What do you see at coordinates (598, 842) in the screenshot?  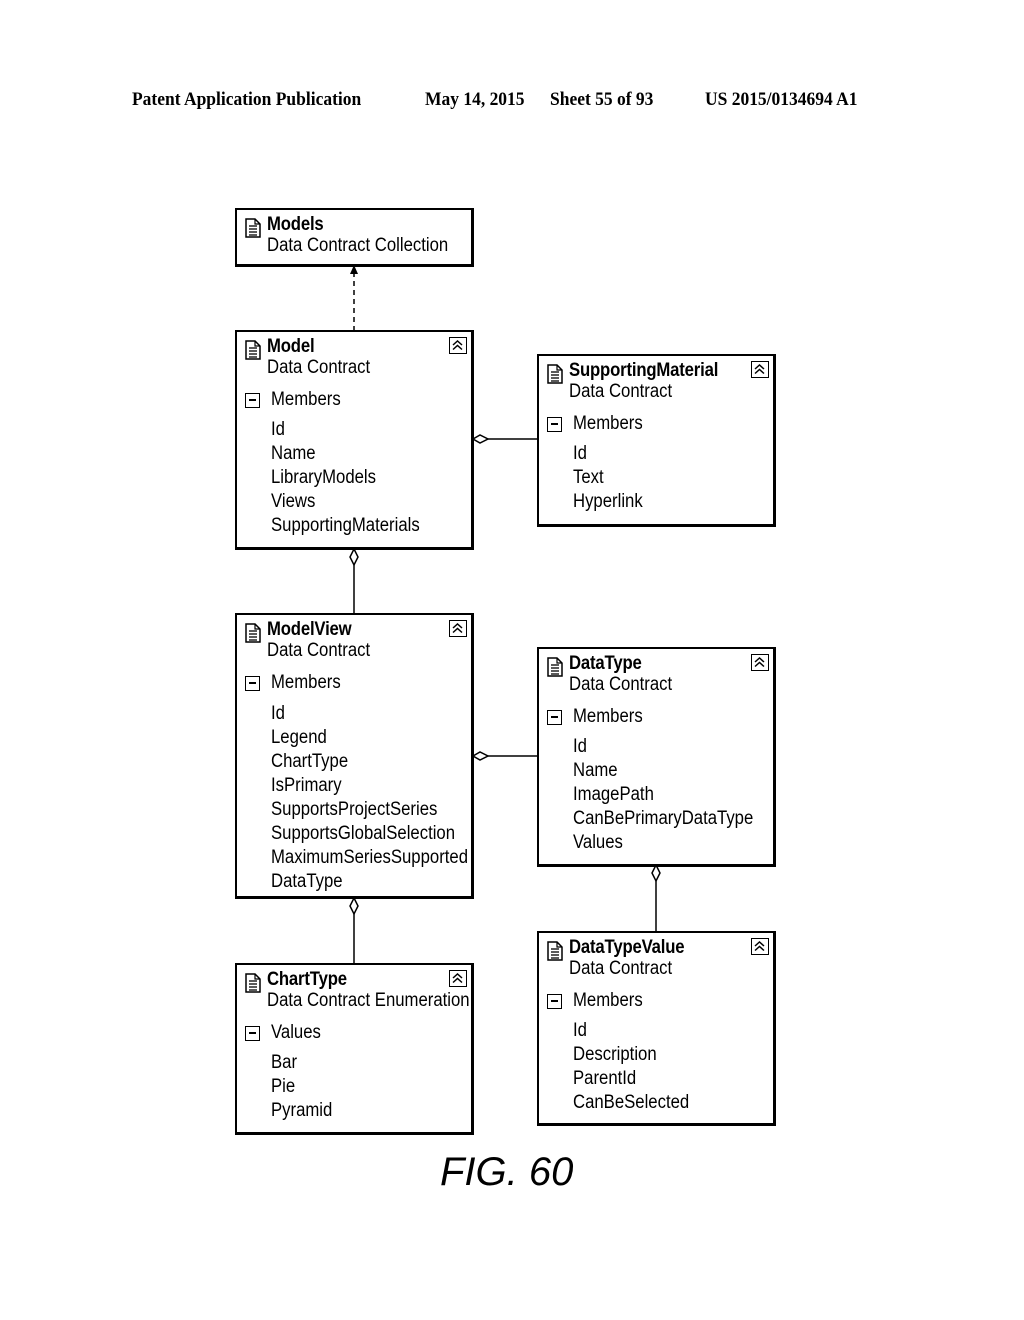 I see `member-item: Values` at bounding box center [598, 842].